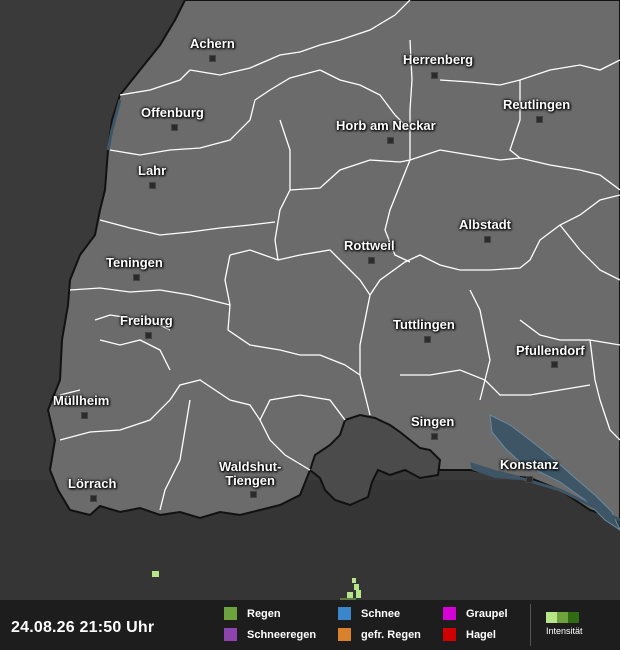  What do you see at coordinates (390, 140) in the screenshot?
I see `city-marker-horb` at bounding box center [390, 140].